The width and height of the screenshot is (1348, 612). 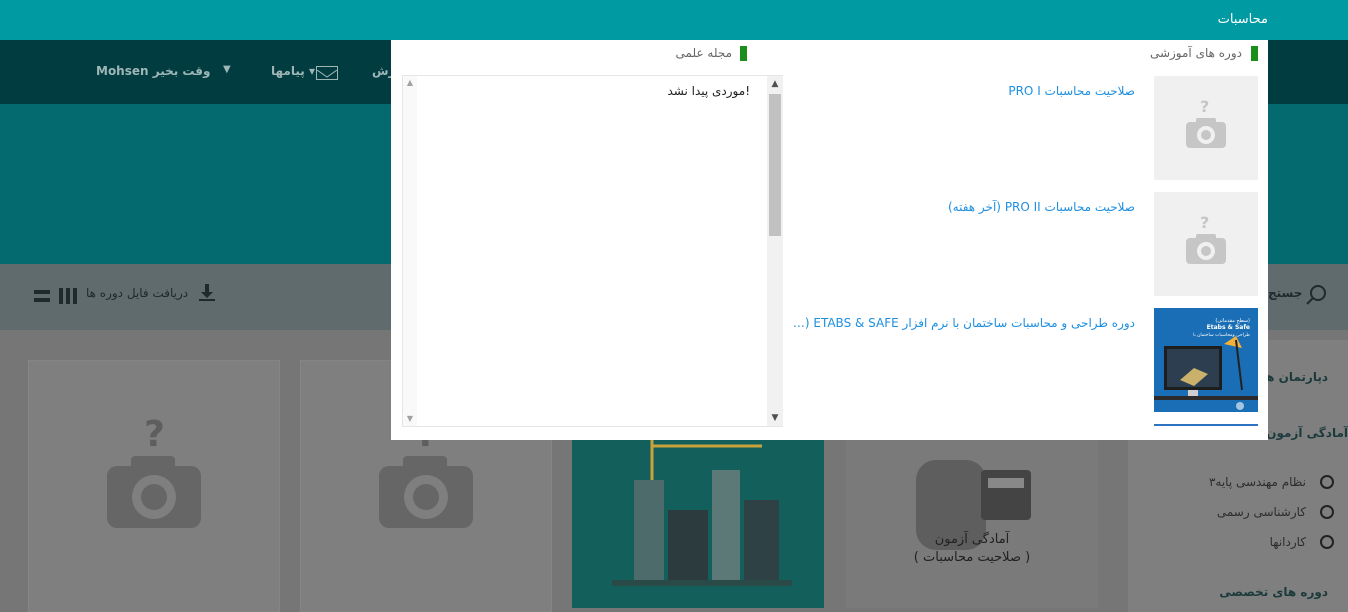 What do you see at coordinates (1221, 335) in the screenshot?
I see `thumb-text-3: طراحی ومحاسبات ساختمان با` at bounding box center [1221, 335].